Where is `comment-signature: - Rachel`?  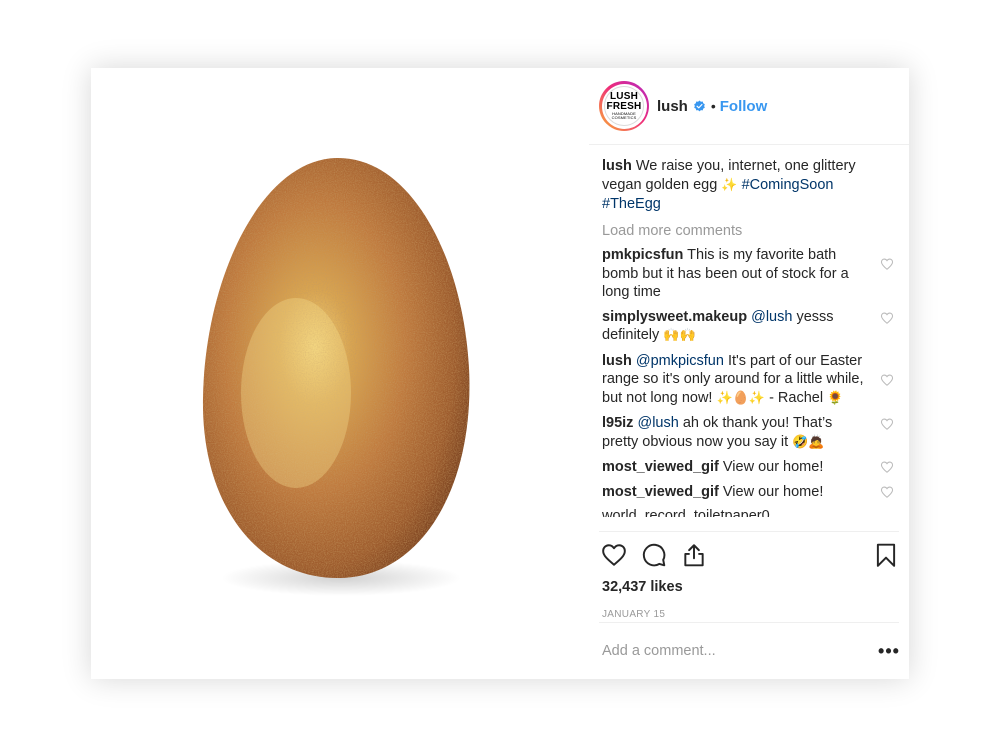
comment-signature: - Rachel is located at coordinates (796, 397).